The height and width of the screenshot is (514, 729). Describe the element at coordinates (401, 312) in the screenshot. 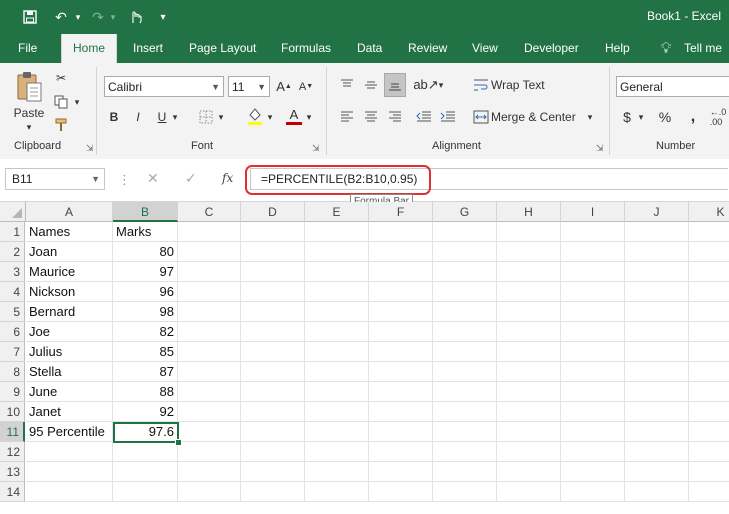

I see `cell-f5` at that location.